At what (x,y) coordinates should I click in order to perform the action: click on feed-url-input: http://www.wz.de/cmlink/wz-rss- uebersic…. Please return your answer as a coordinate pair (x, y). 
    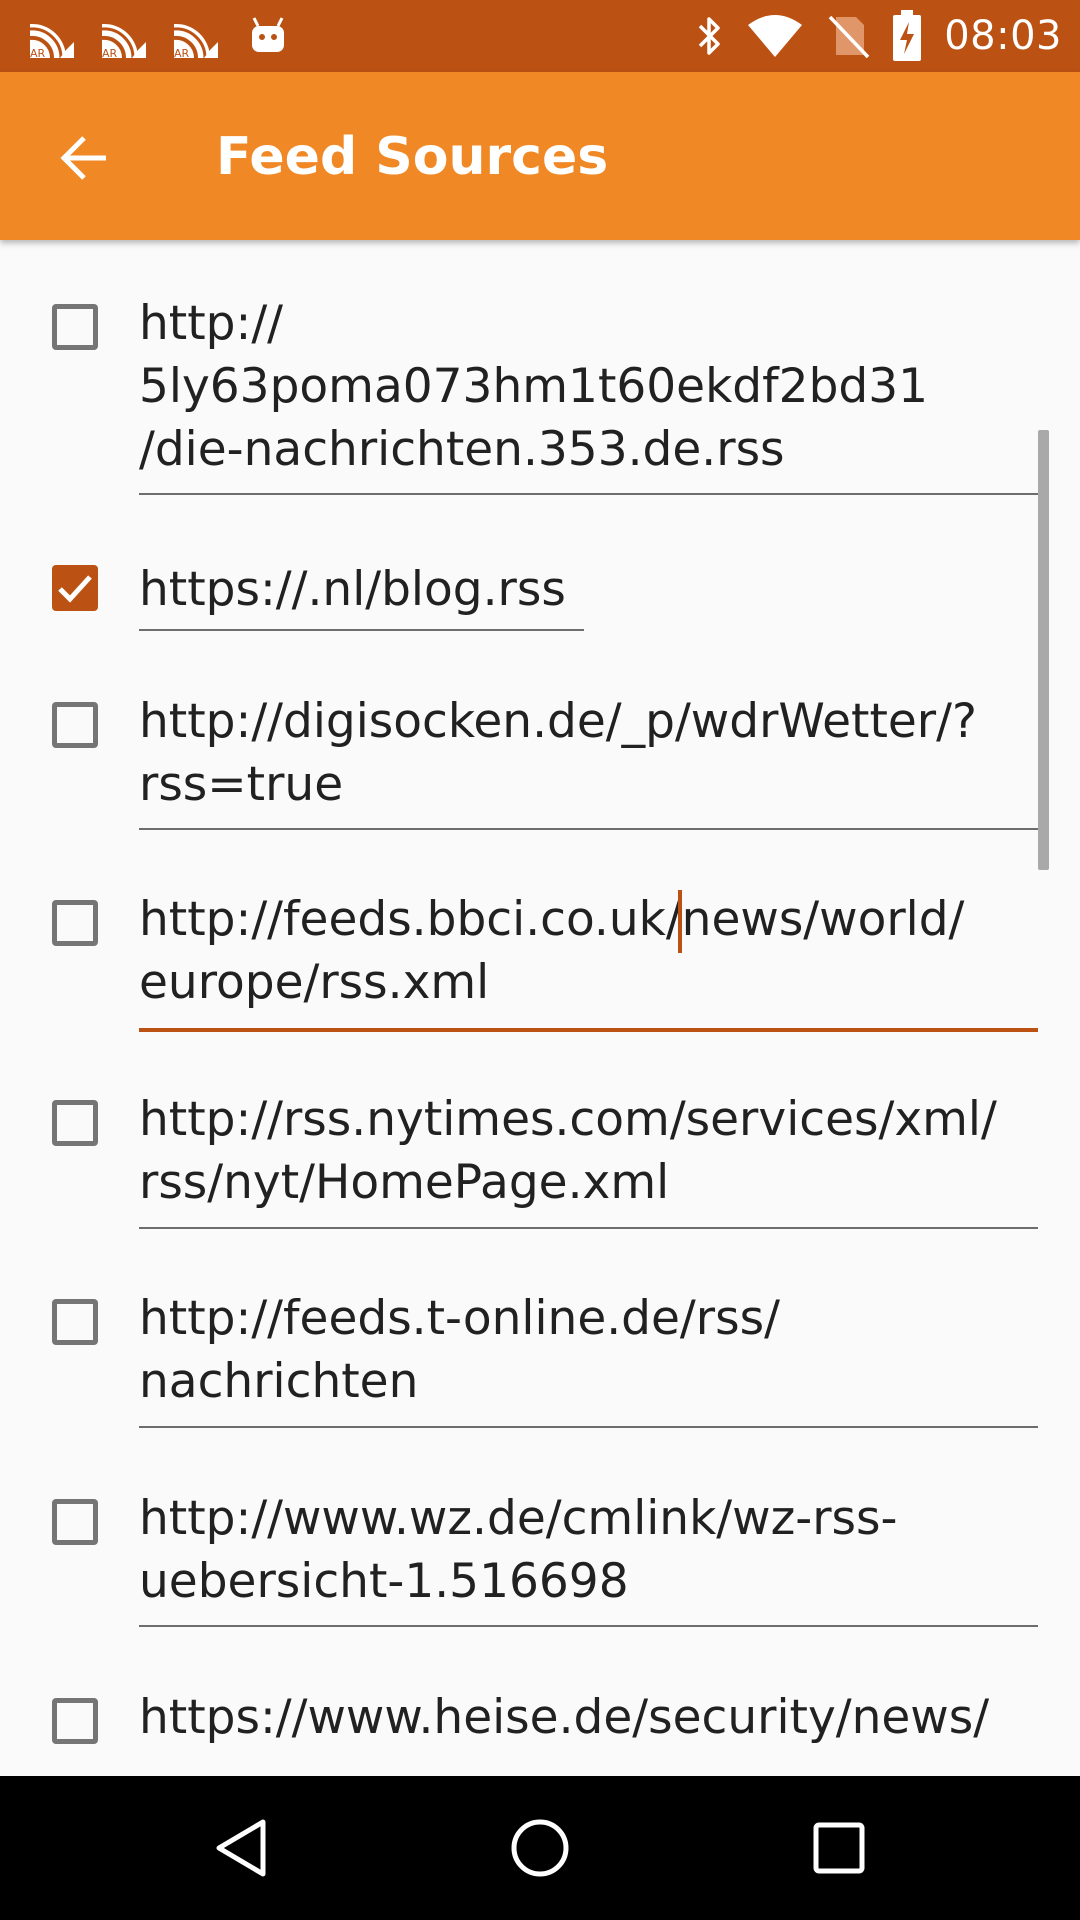
    Looking at the image, I should click on (589, 1550).